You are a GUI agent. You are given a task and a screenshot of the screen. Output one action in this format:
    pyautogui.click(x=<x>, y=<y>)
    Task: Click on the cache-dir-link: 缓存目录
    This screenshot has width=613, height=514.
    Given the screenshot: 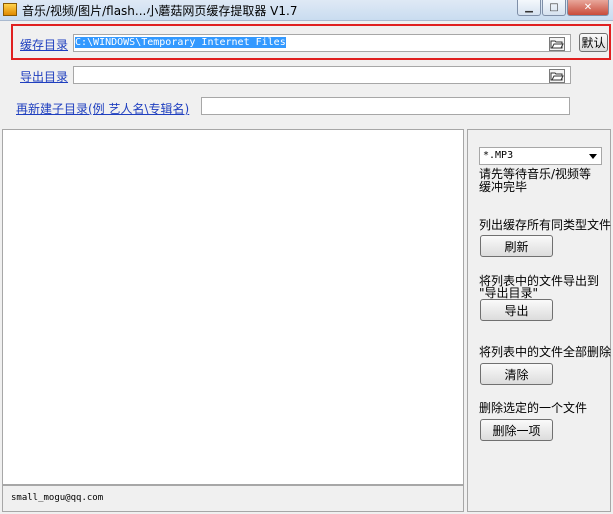 What is the action you would take?
    pyautogui.click(x=44, y=44)
    